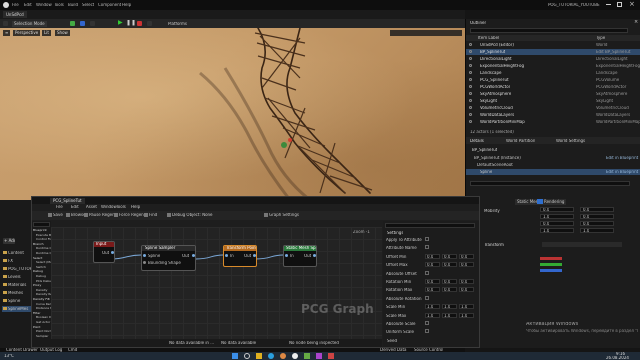  Describe the element at coordinates (283, 356) in the screenshot. I see `chrome-icon` at that location.